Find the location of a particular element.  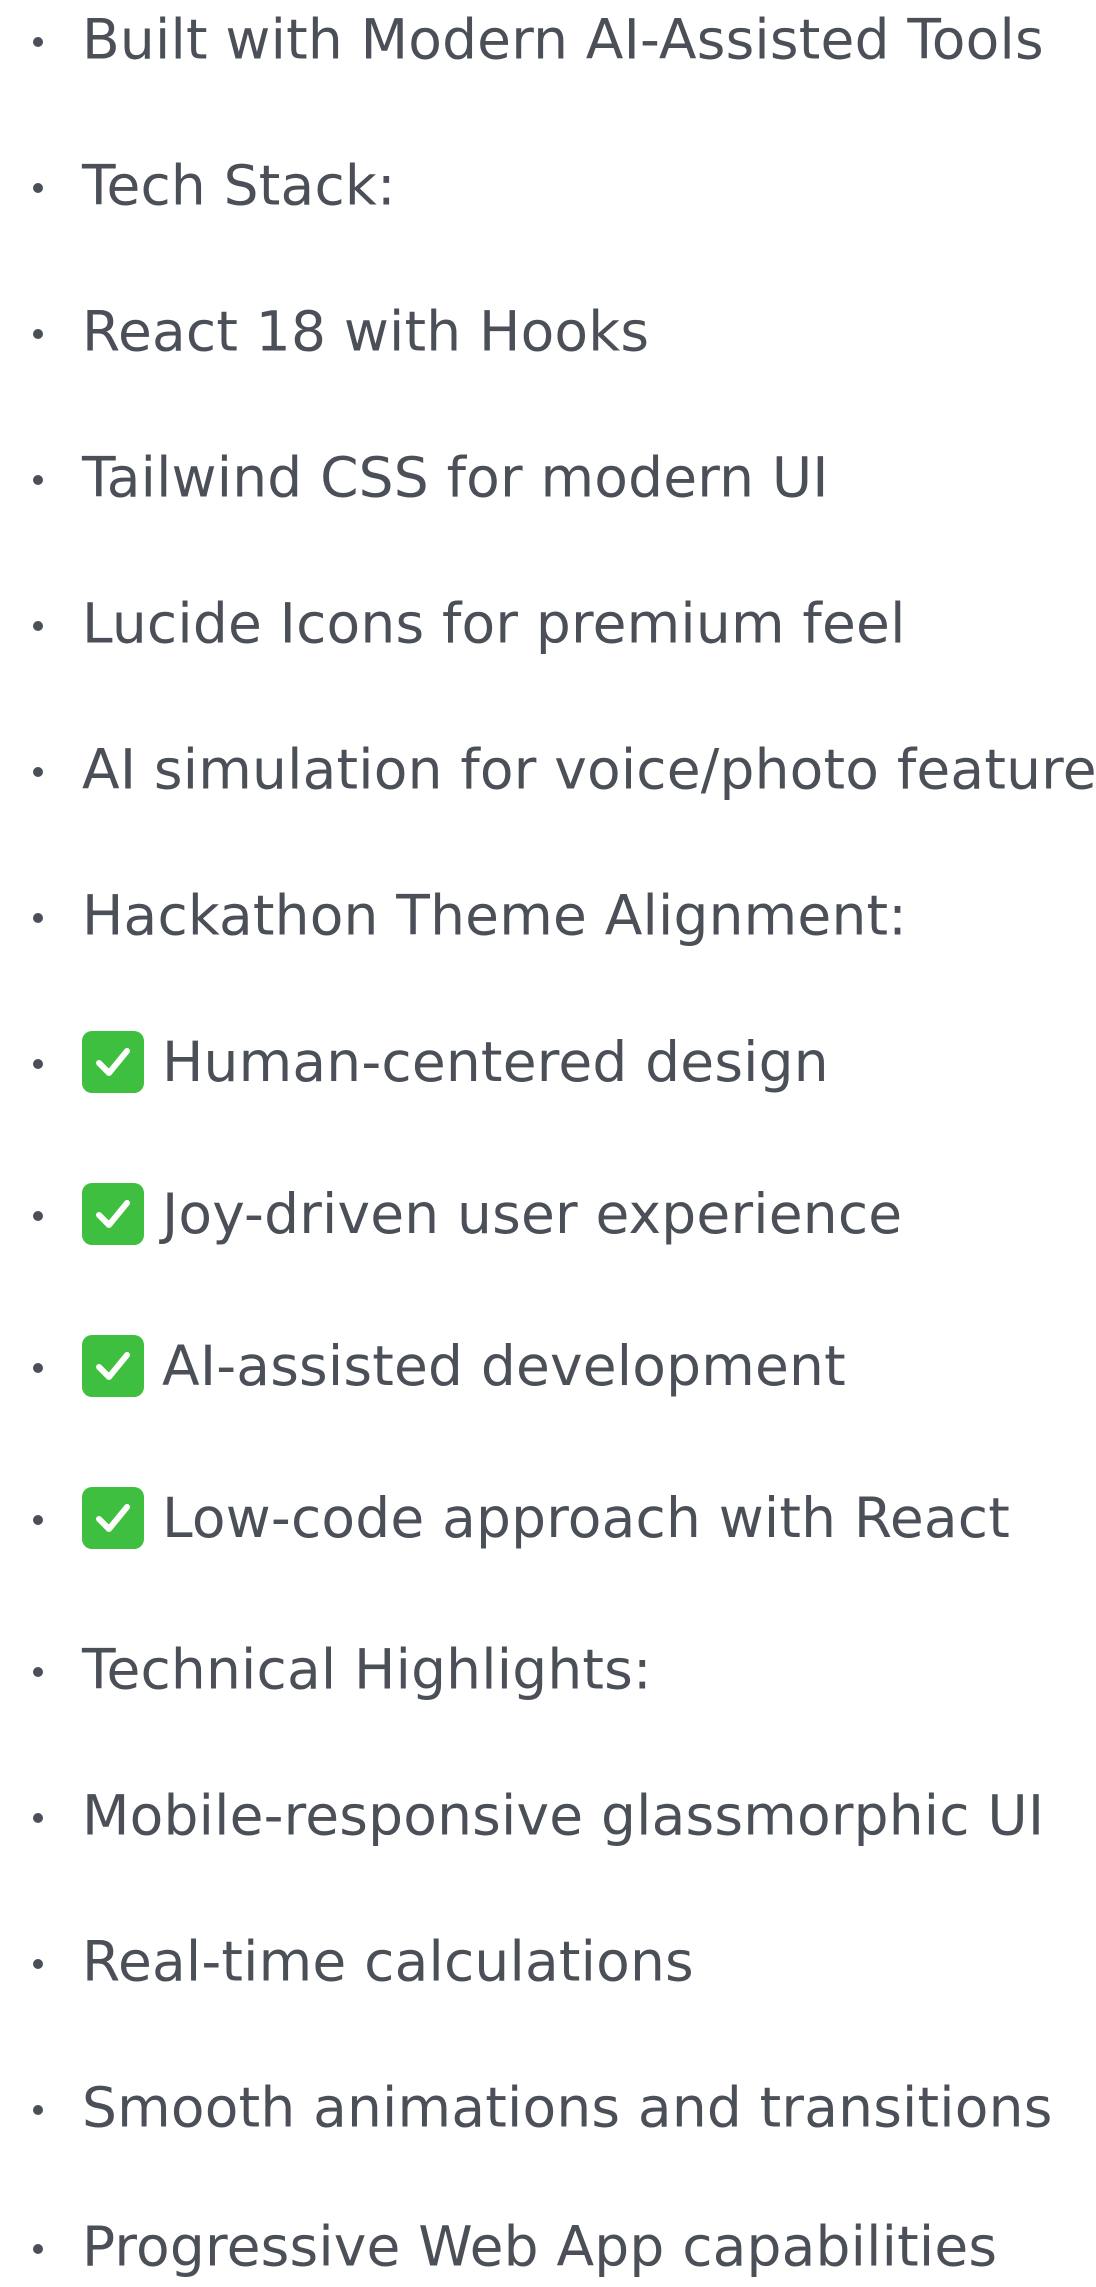

list-item-label: Lucide Icons for premium feel is located at coordinates (494, 623).